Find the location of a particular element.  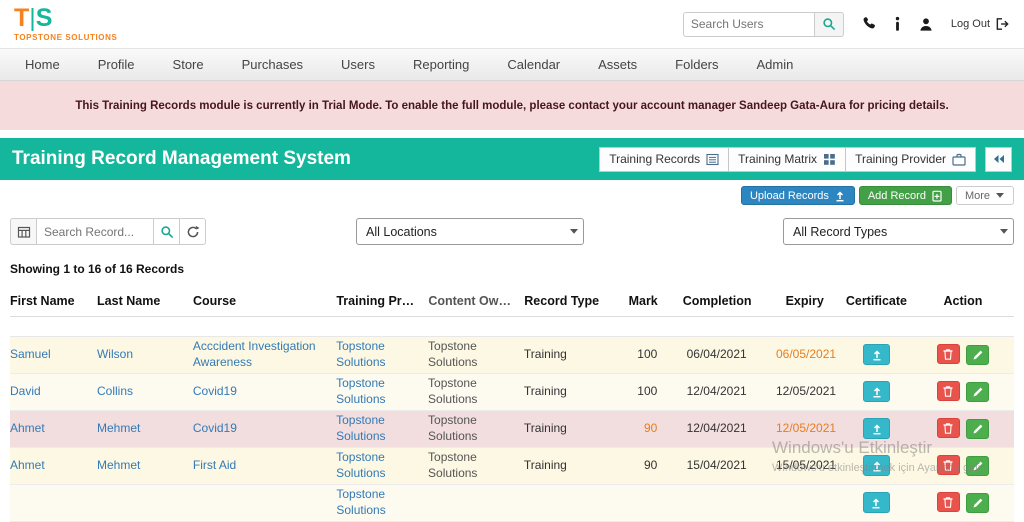

nav-item-reporting: Reporting is located at coordinates (441, 64).